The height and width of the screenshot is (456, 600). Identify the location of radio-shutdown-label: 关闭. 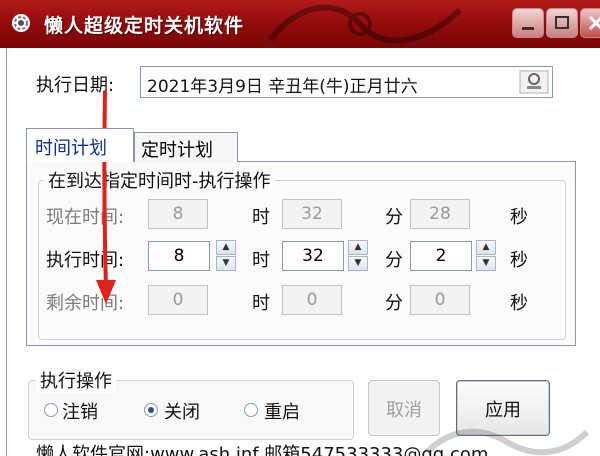
(182, 411).